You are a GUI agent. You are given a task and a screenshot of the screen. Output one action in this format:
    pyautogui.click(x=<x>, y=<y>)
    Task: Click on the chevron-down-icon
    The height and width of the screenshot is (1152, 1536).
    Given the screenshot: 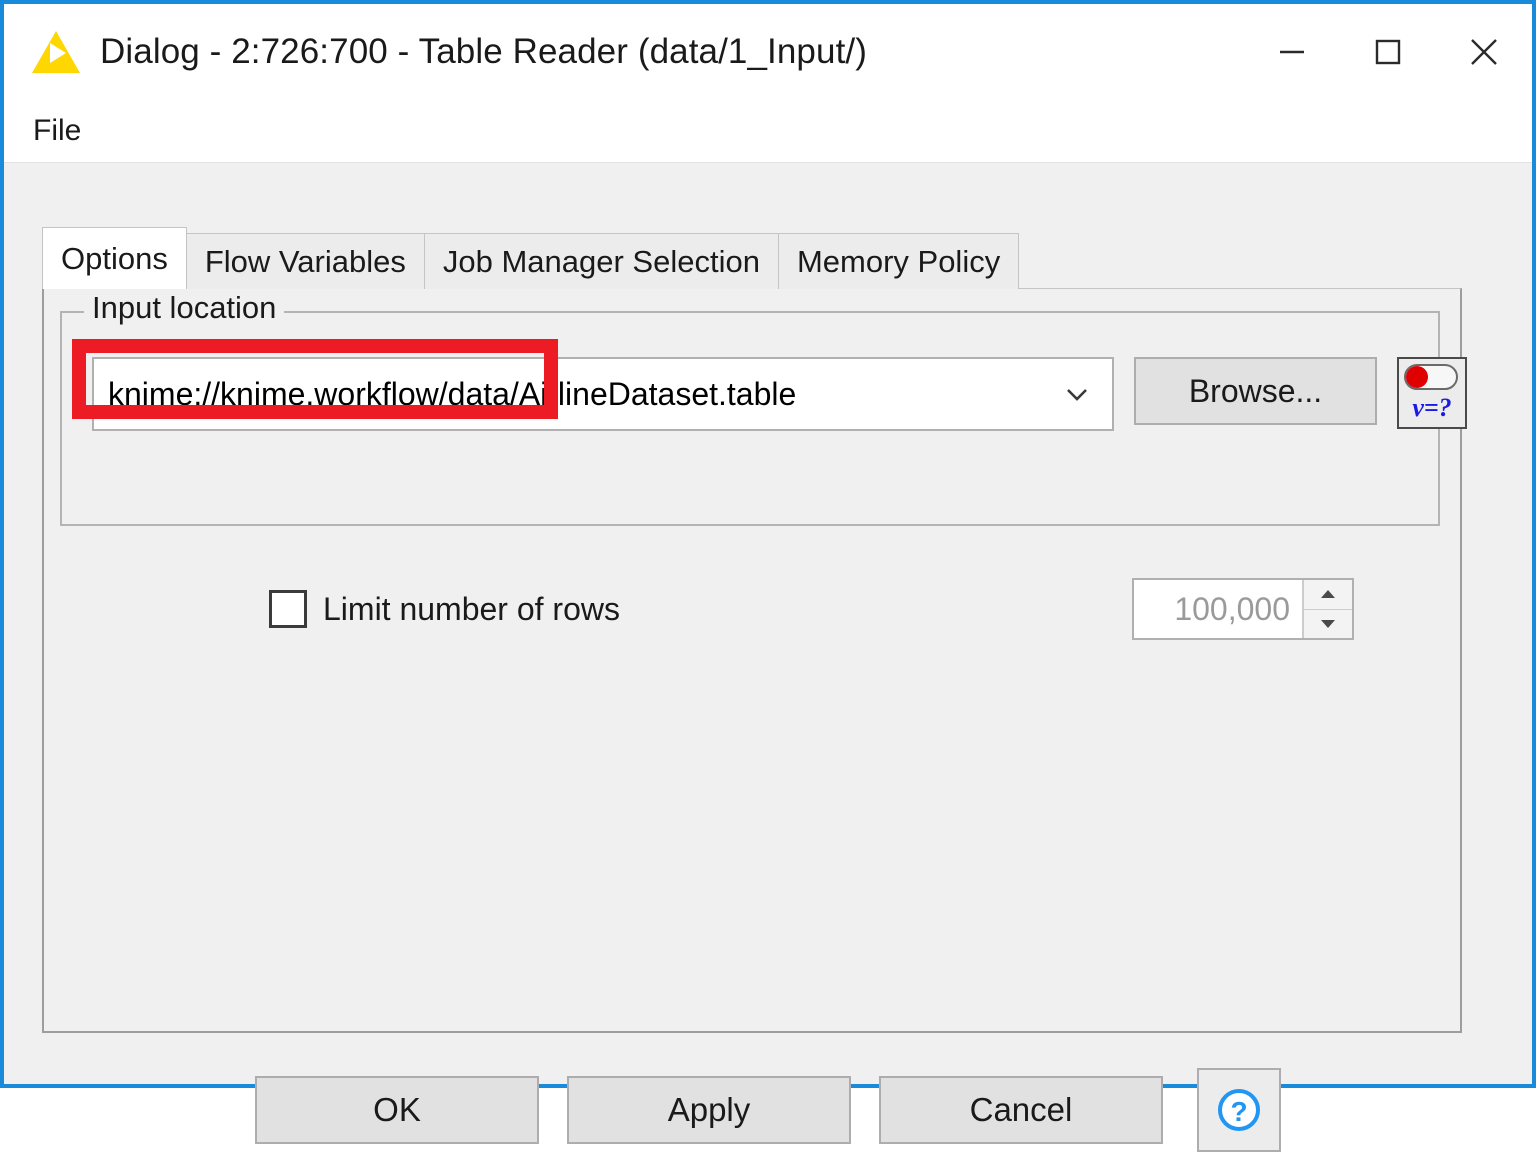 What is the action you would take?
    pyautogui.click(x=1077, y=394)
    